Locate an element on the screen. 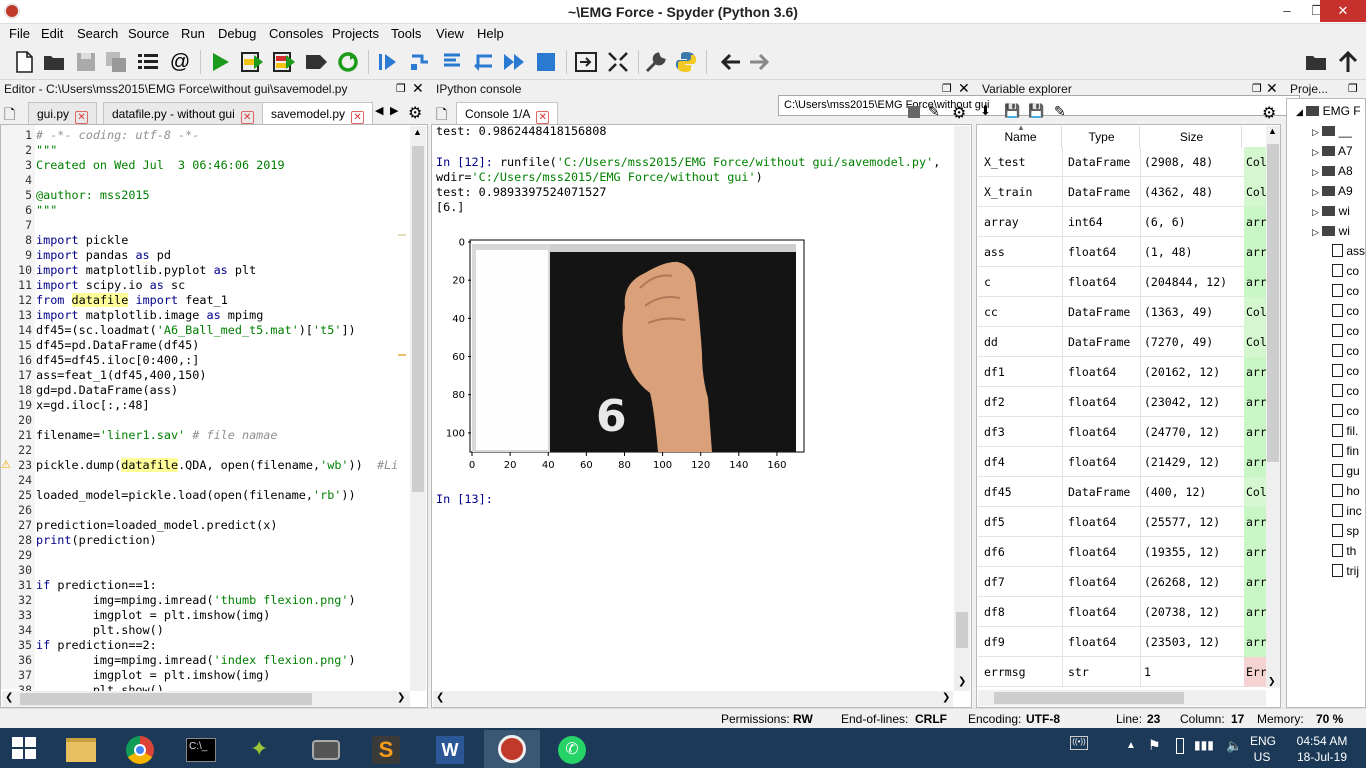 This screenshot has height=768, width=1366. camera-icon is located at coordinates (326, 749).